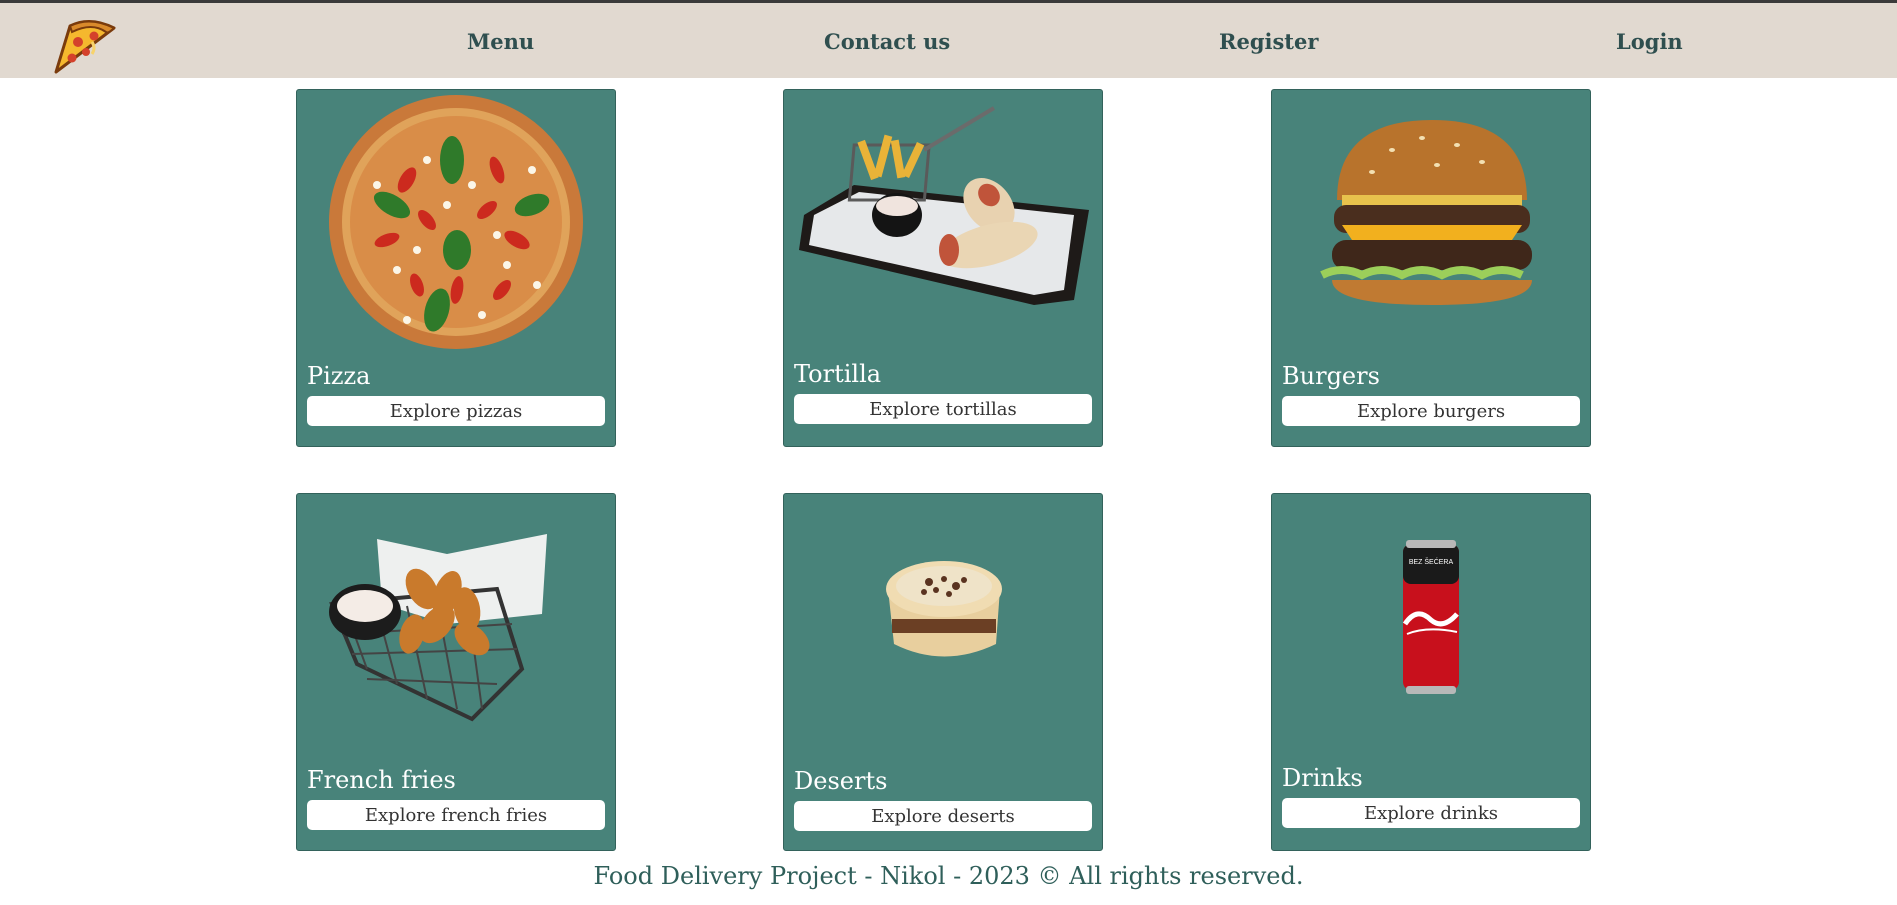 The height and width of the screenshot is (905, 1897). Describe the element at coordinates (381, 780) in the screenshot. I see `card-title-french-fries: French fries` at that location.